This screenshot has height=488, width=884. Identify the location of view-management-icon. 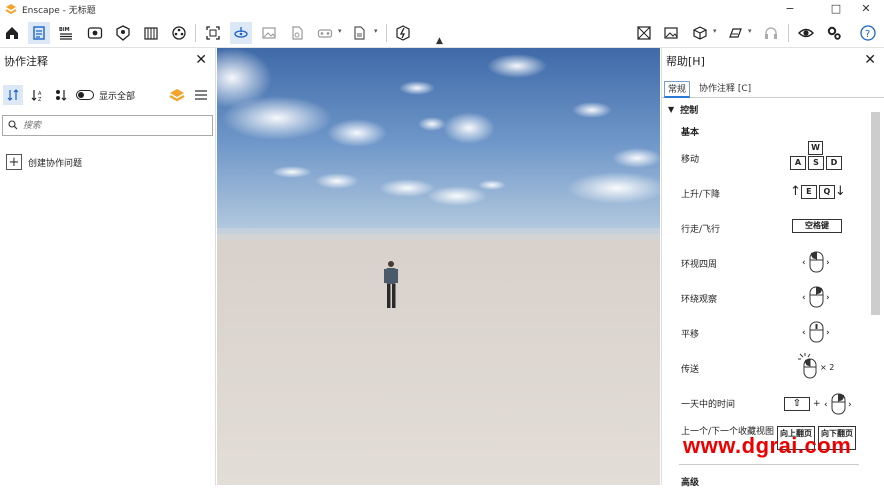
(644, 33).